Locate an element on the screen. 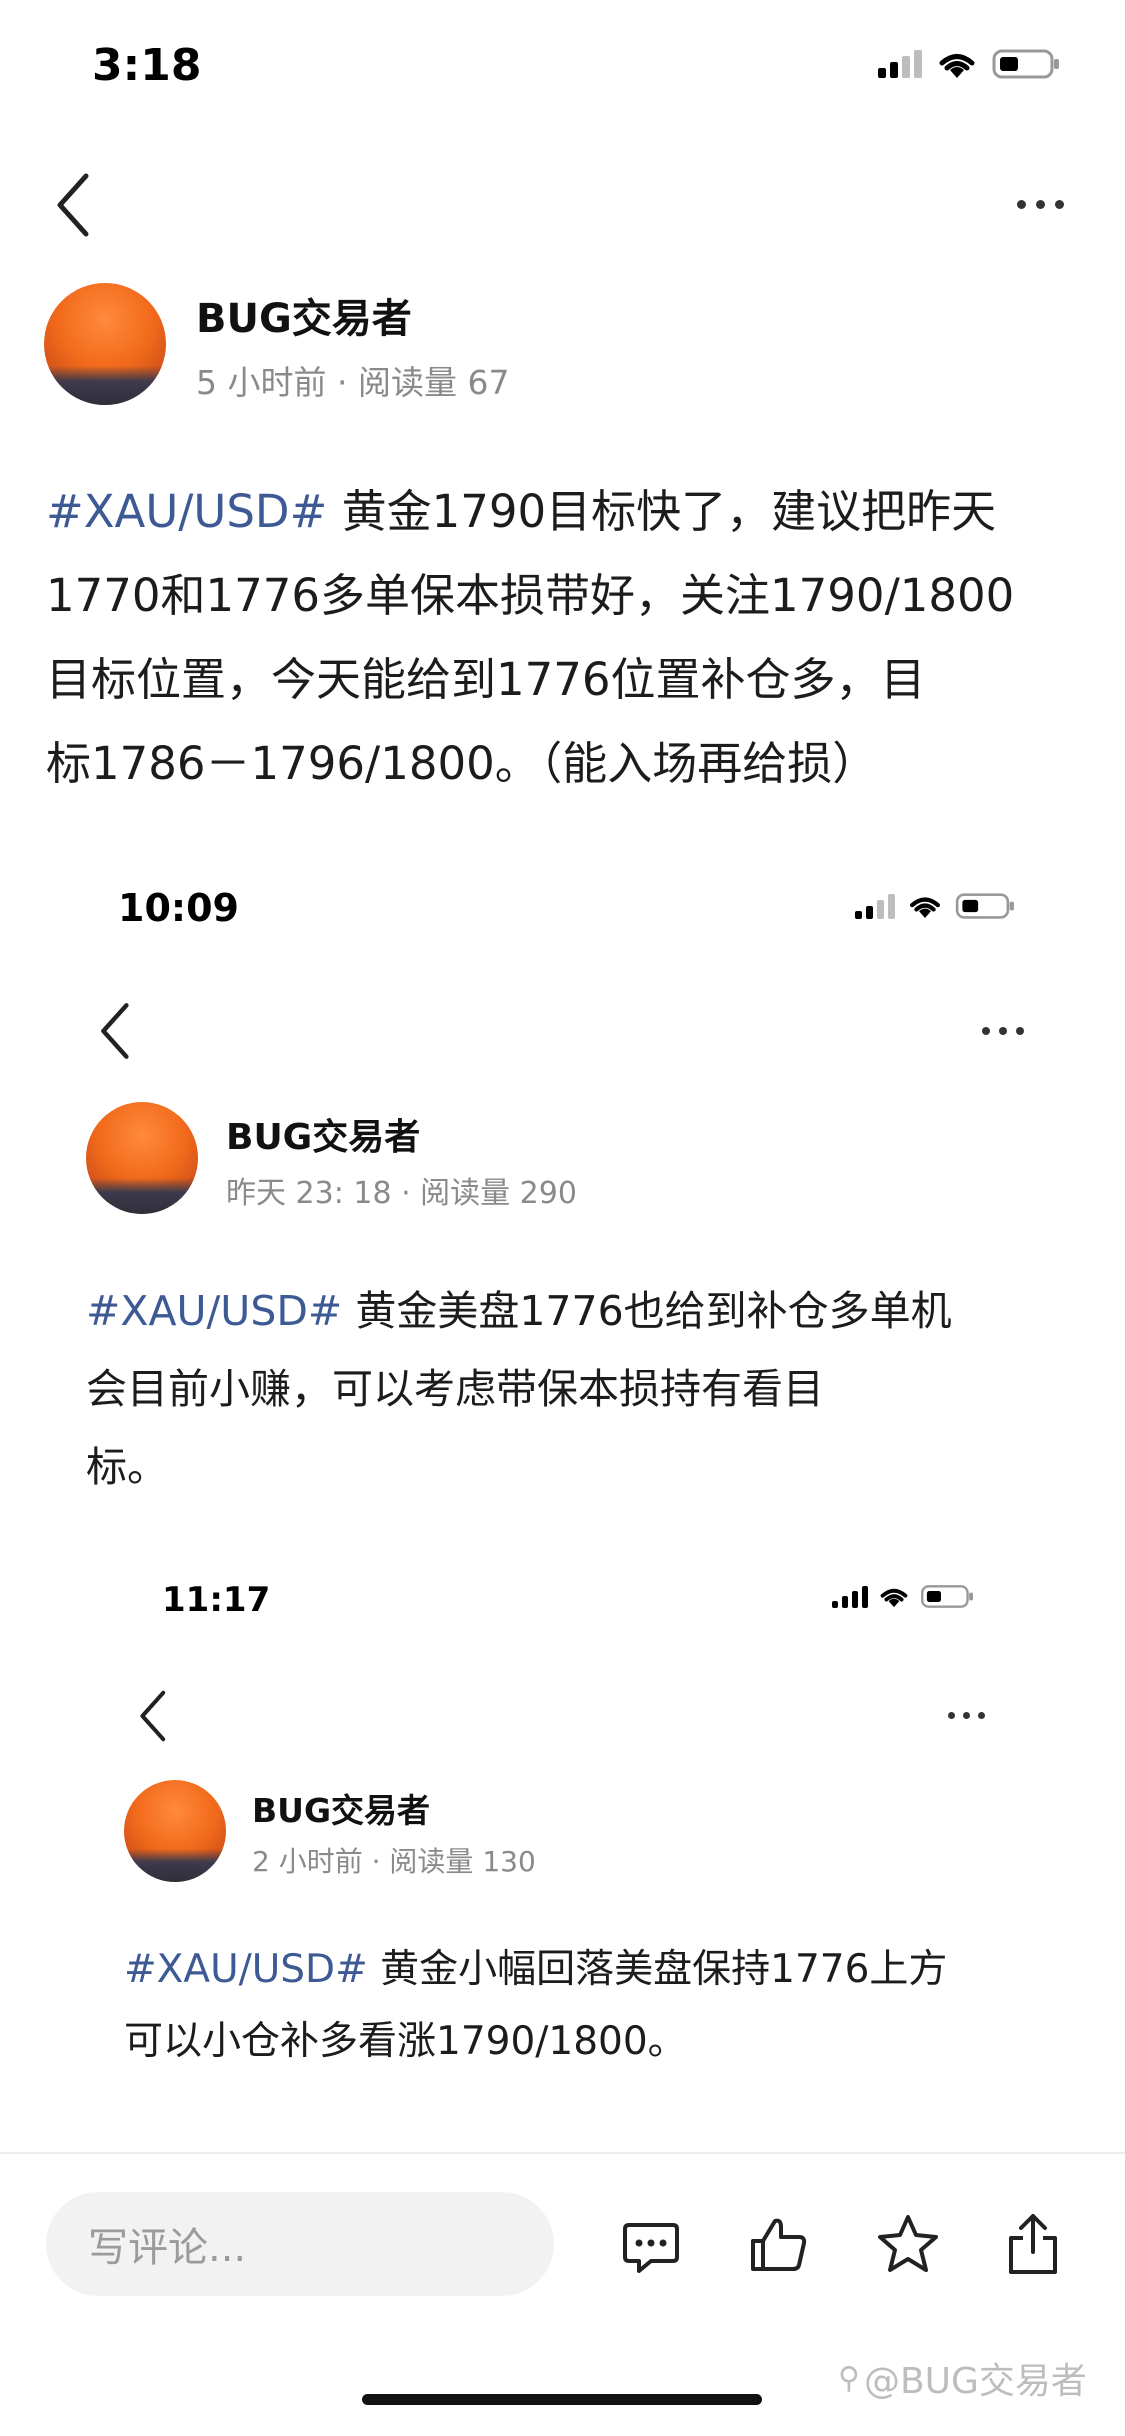 Image resolution: width=1125 pixels, height=2436 pixels. status-time: 3:18 is located at coordinates (147, 65).